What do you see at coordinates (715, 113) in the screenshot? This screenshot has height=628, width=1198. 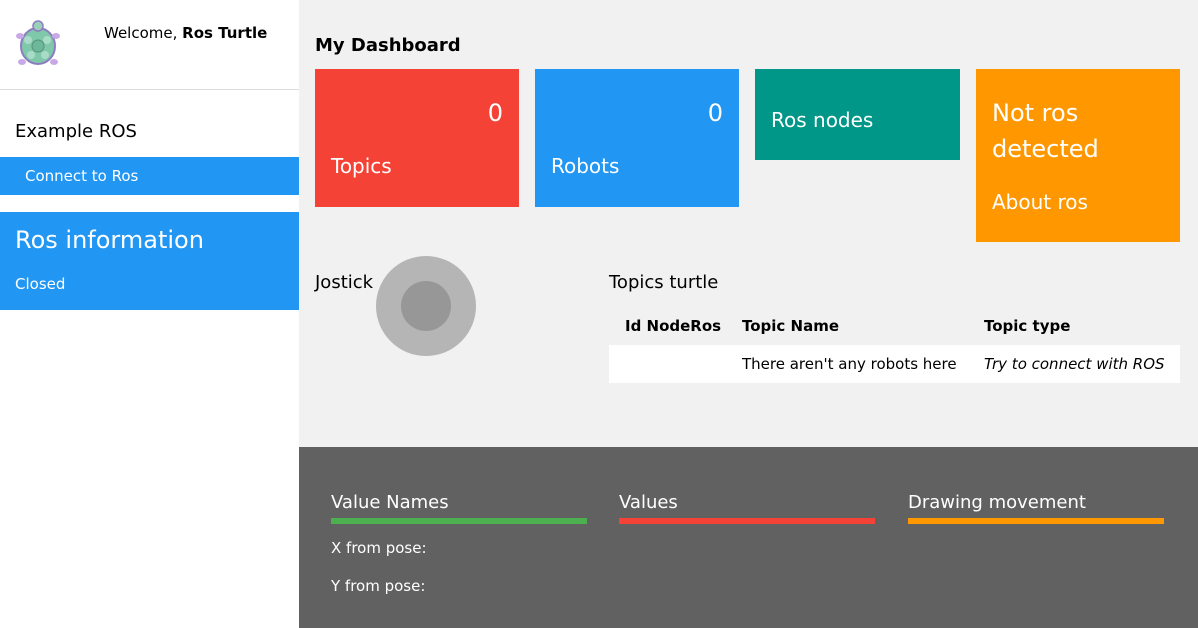 I see `robots-count: 0` at bounding box center [715, 113].